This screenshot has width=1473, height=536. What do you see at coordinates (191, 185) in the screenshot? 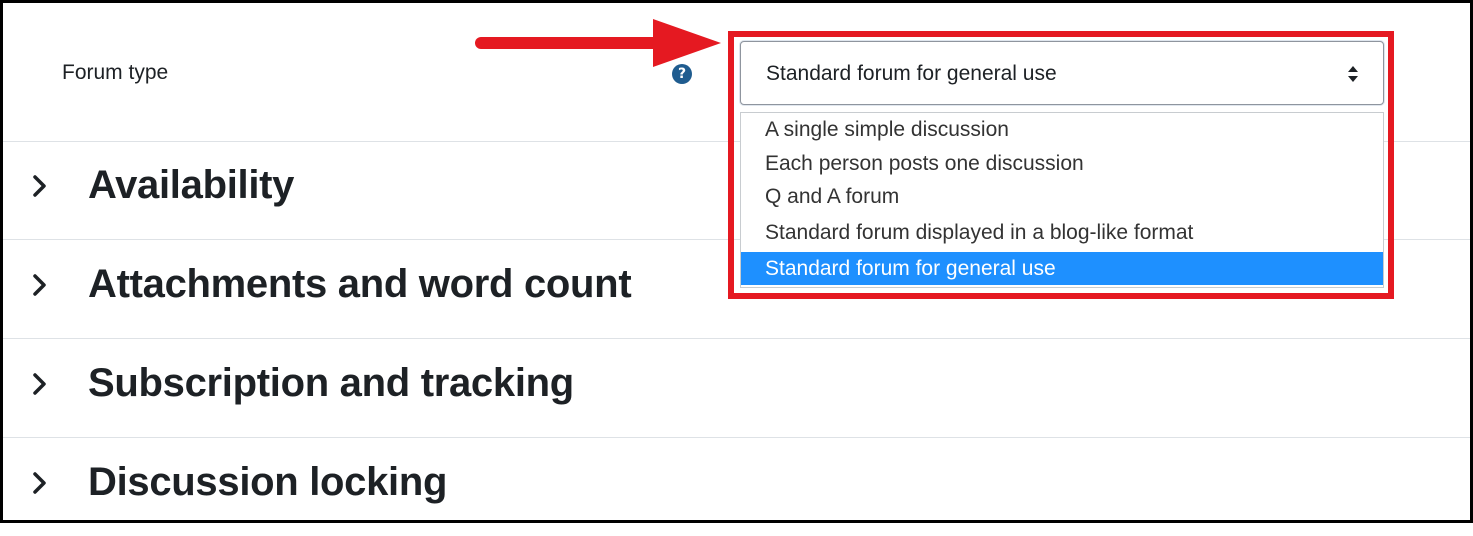
I see `section-title: Availability` at bounding box center [191, 185].